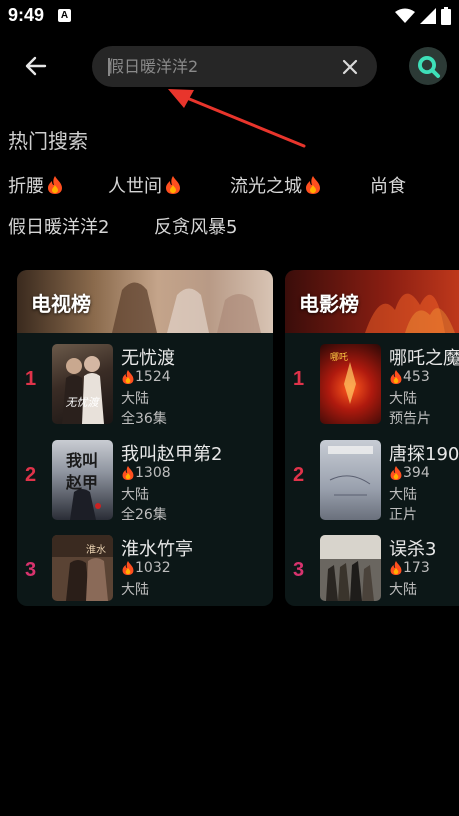 The width and height of the screenshot is (459, 816). Describe the element at coordinates (48, 141) in the screenshot. I see `hot-search-title: 热门搜索` at that location.